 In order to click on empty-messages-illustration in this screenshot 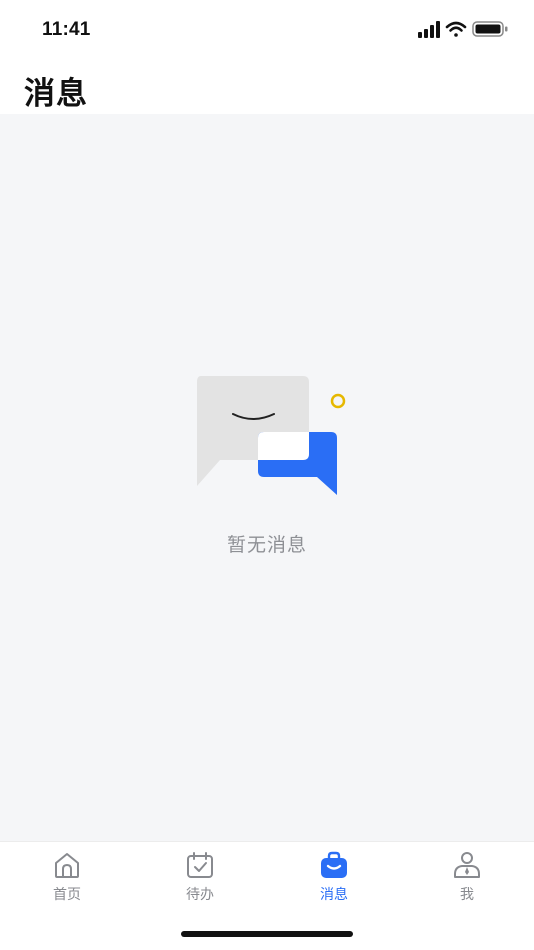, I will do `click(271, 439)`.